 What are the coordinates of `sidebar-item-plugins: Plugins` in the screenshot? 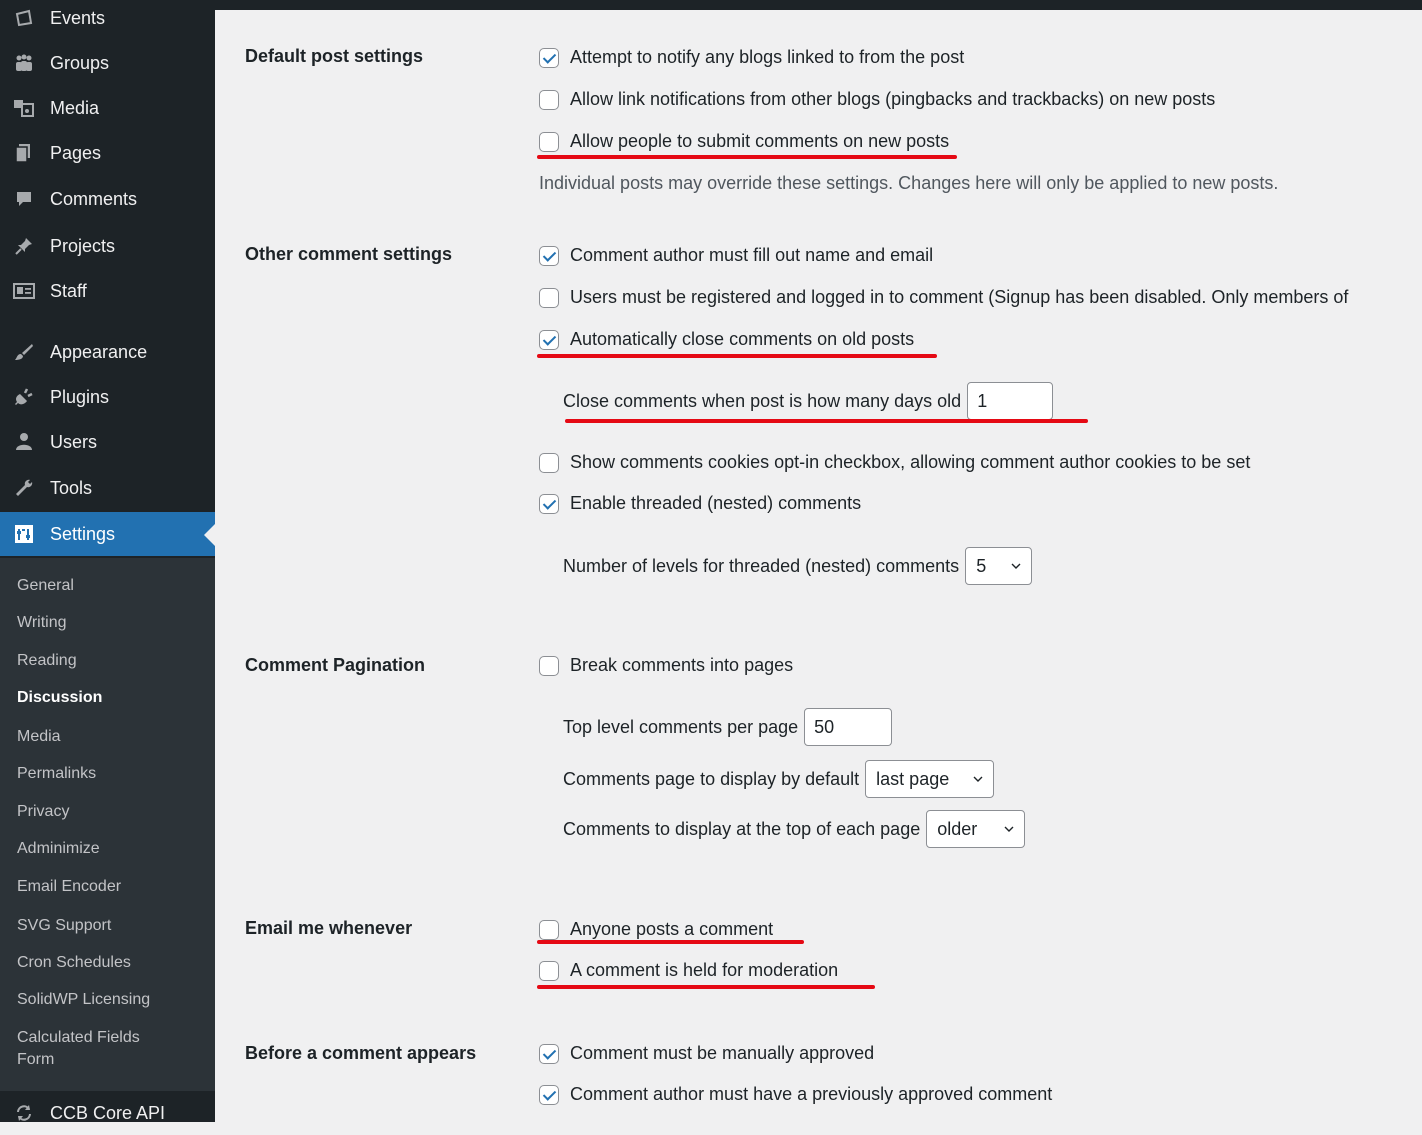 It's located at (107, 397).